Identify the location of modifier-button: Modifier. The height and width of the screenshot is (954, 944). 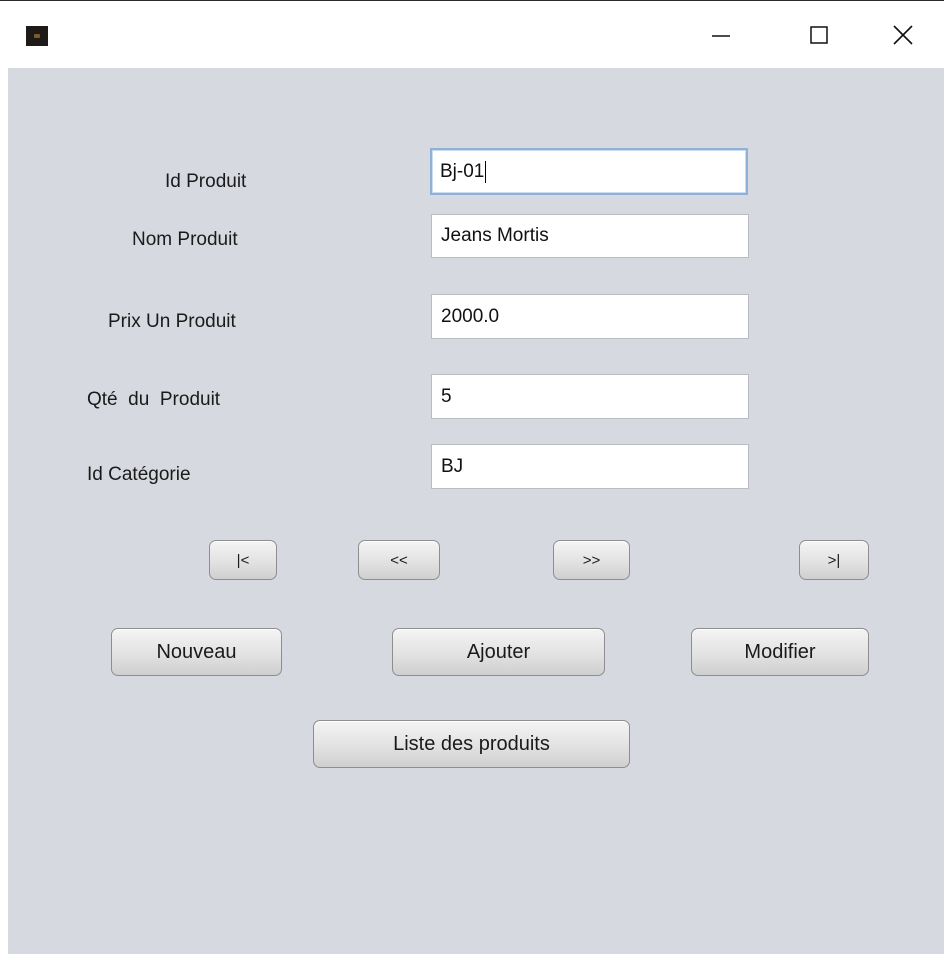
(780, 652).